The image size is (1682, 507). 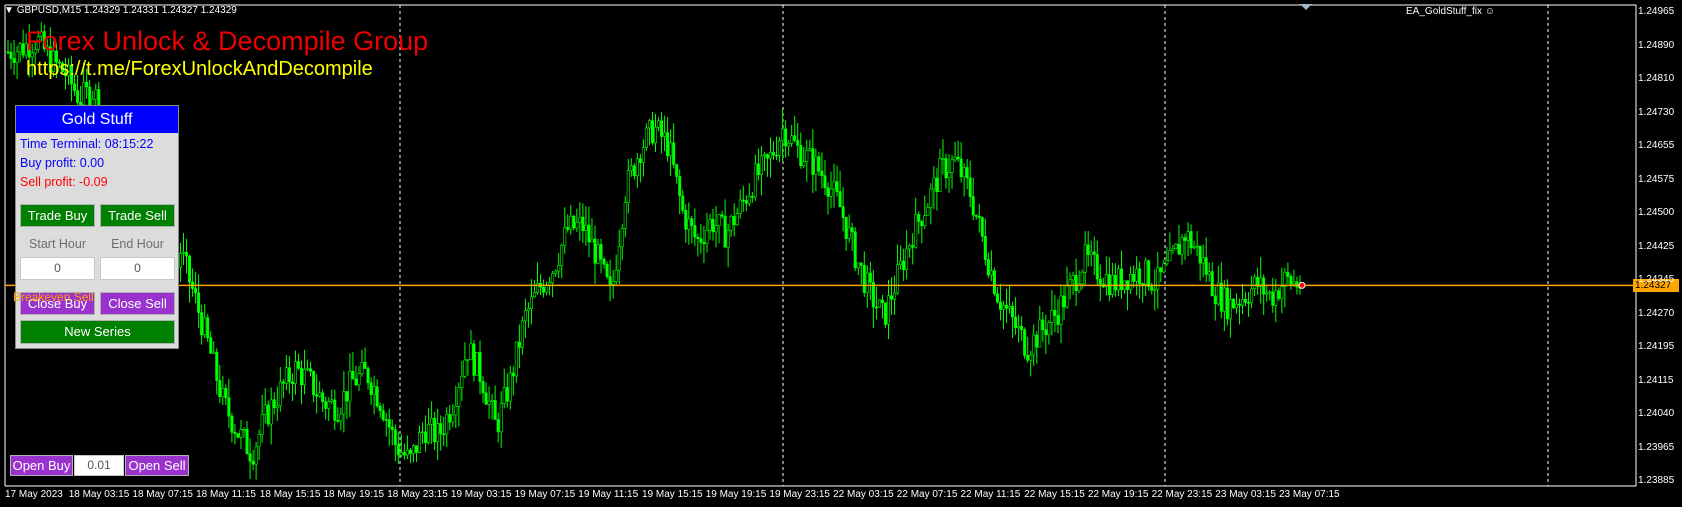 What do you see at coordinates (157, 465) in the screenshot?
I see `open-sell-button: Open Sell` at bounding box center [157, 465].